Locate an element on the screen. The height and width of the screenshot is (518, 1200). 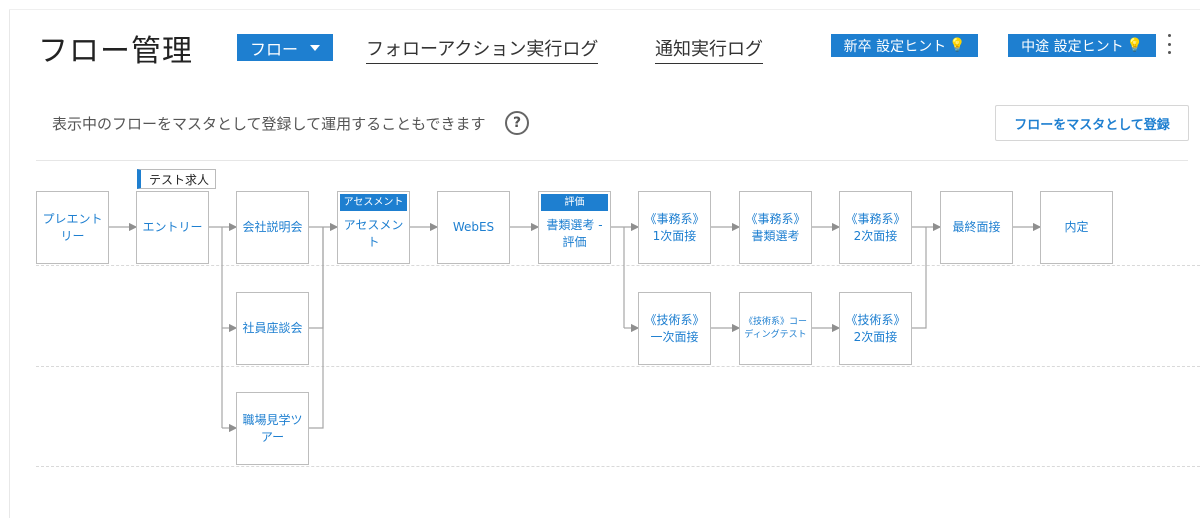
node-label: 《技術系》コー ディングテスト is located at coordinates (775, 328).